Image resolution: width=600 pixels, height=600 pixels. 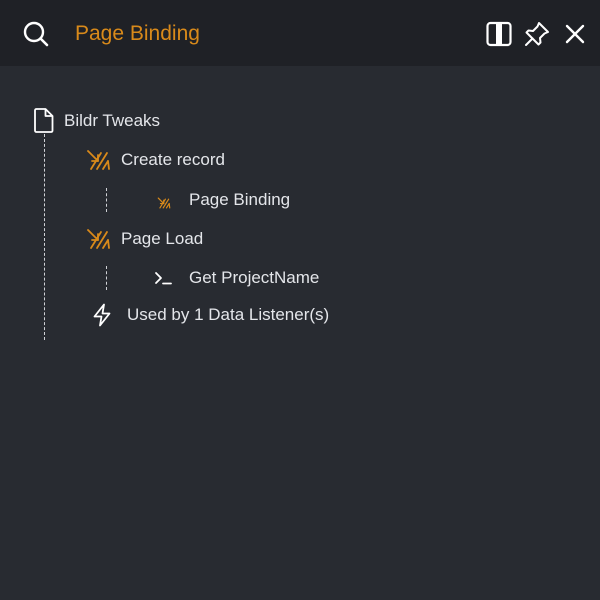 I want to click on split-panel-icon, so click(x=499, y=34).